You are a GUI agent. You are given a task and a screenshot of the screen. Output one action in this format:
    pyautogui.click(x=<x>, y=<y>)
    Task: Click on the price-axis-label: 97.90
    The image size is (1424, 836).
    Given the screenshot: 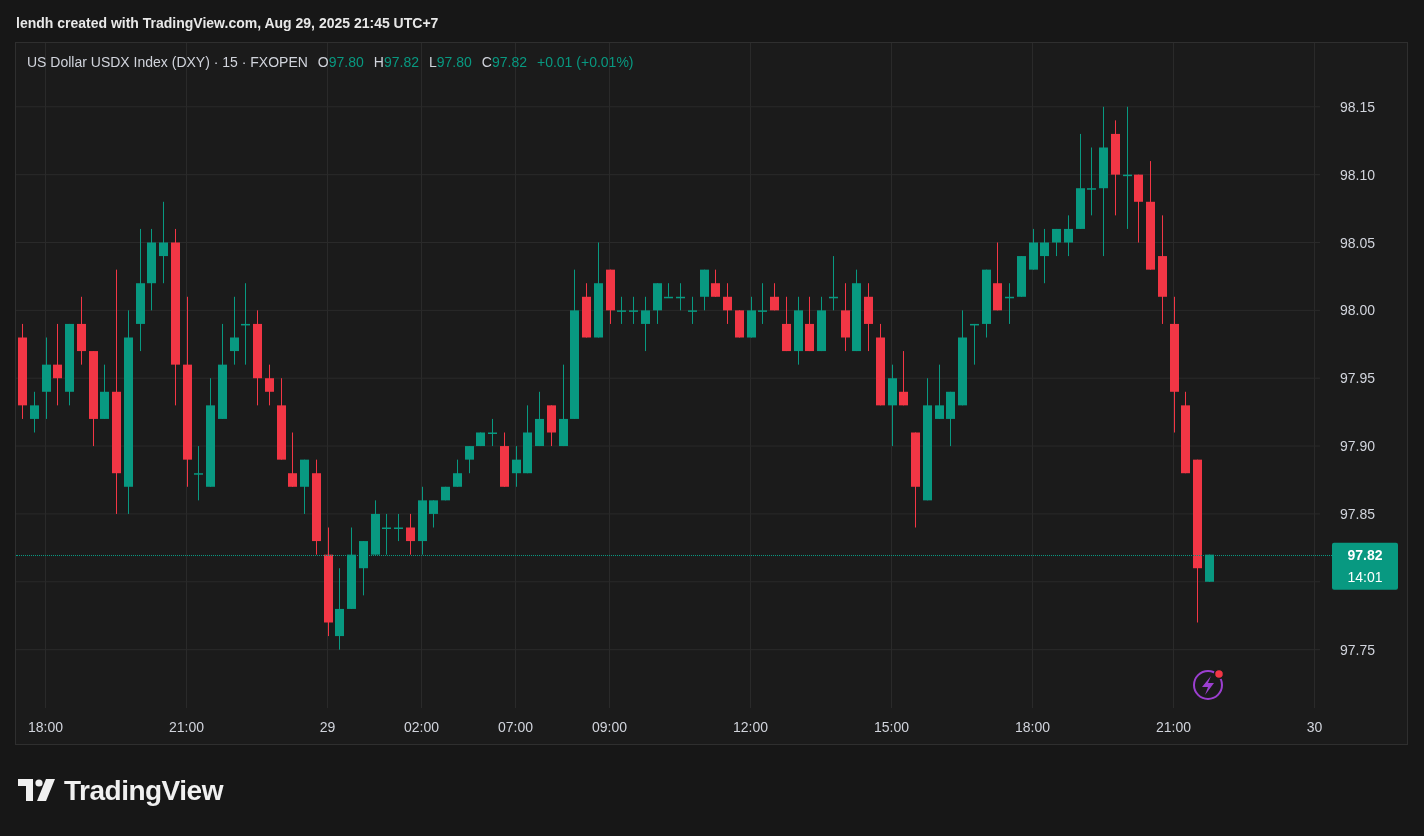 What is the action you would take?
    pyautogui.click(x=1358, y=446)
    